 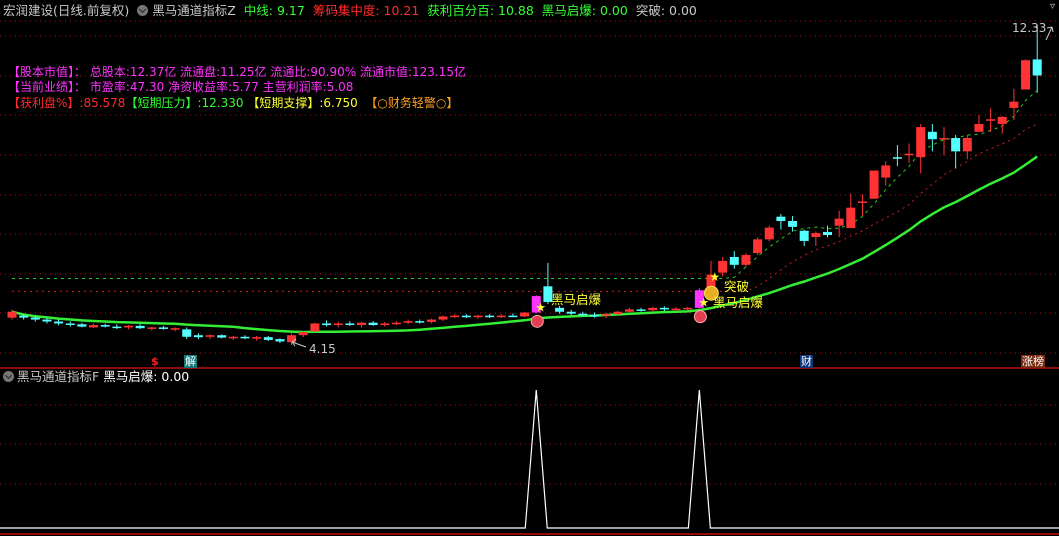 What do you see at coordinates (806, 361) in the screenshot?
I see `badge-cai: 财` at bounding box center [806, 361].